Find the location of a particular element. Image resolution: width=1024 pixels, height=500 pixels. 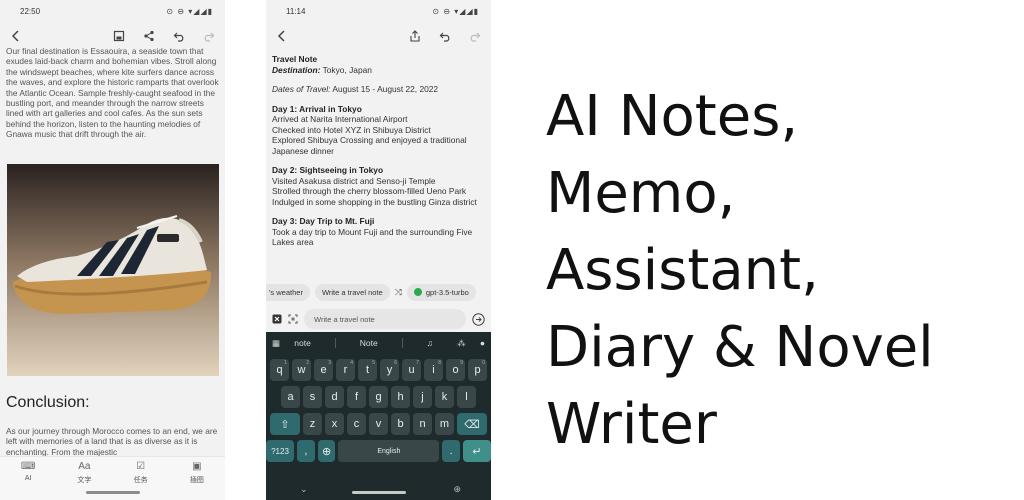

globe-key: ⊕ is located at coordinates (326, 451).